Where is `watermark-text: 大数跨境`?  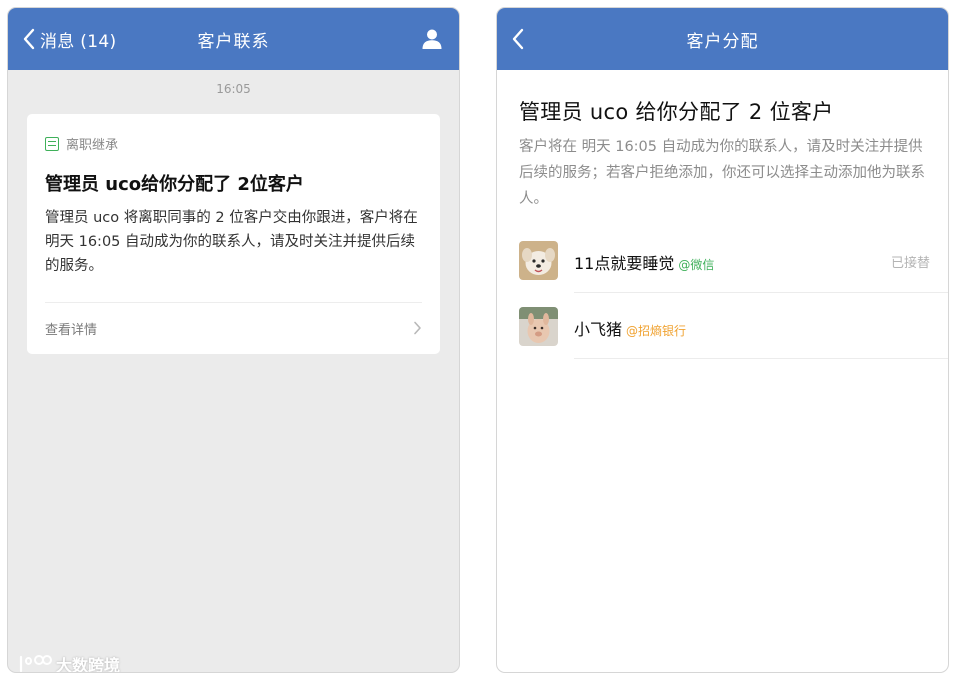 watermark-text: 大数跨境 is located at coordinates (88, 664).